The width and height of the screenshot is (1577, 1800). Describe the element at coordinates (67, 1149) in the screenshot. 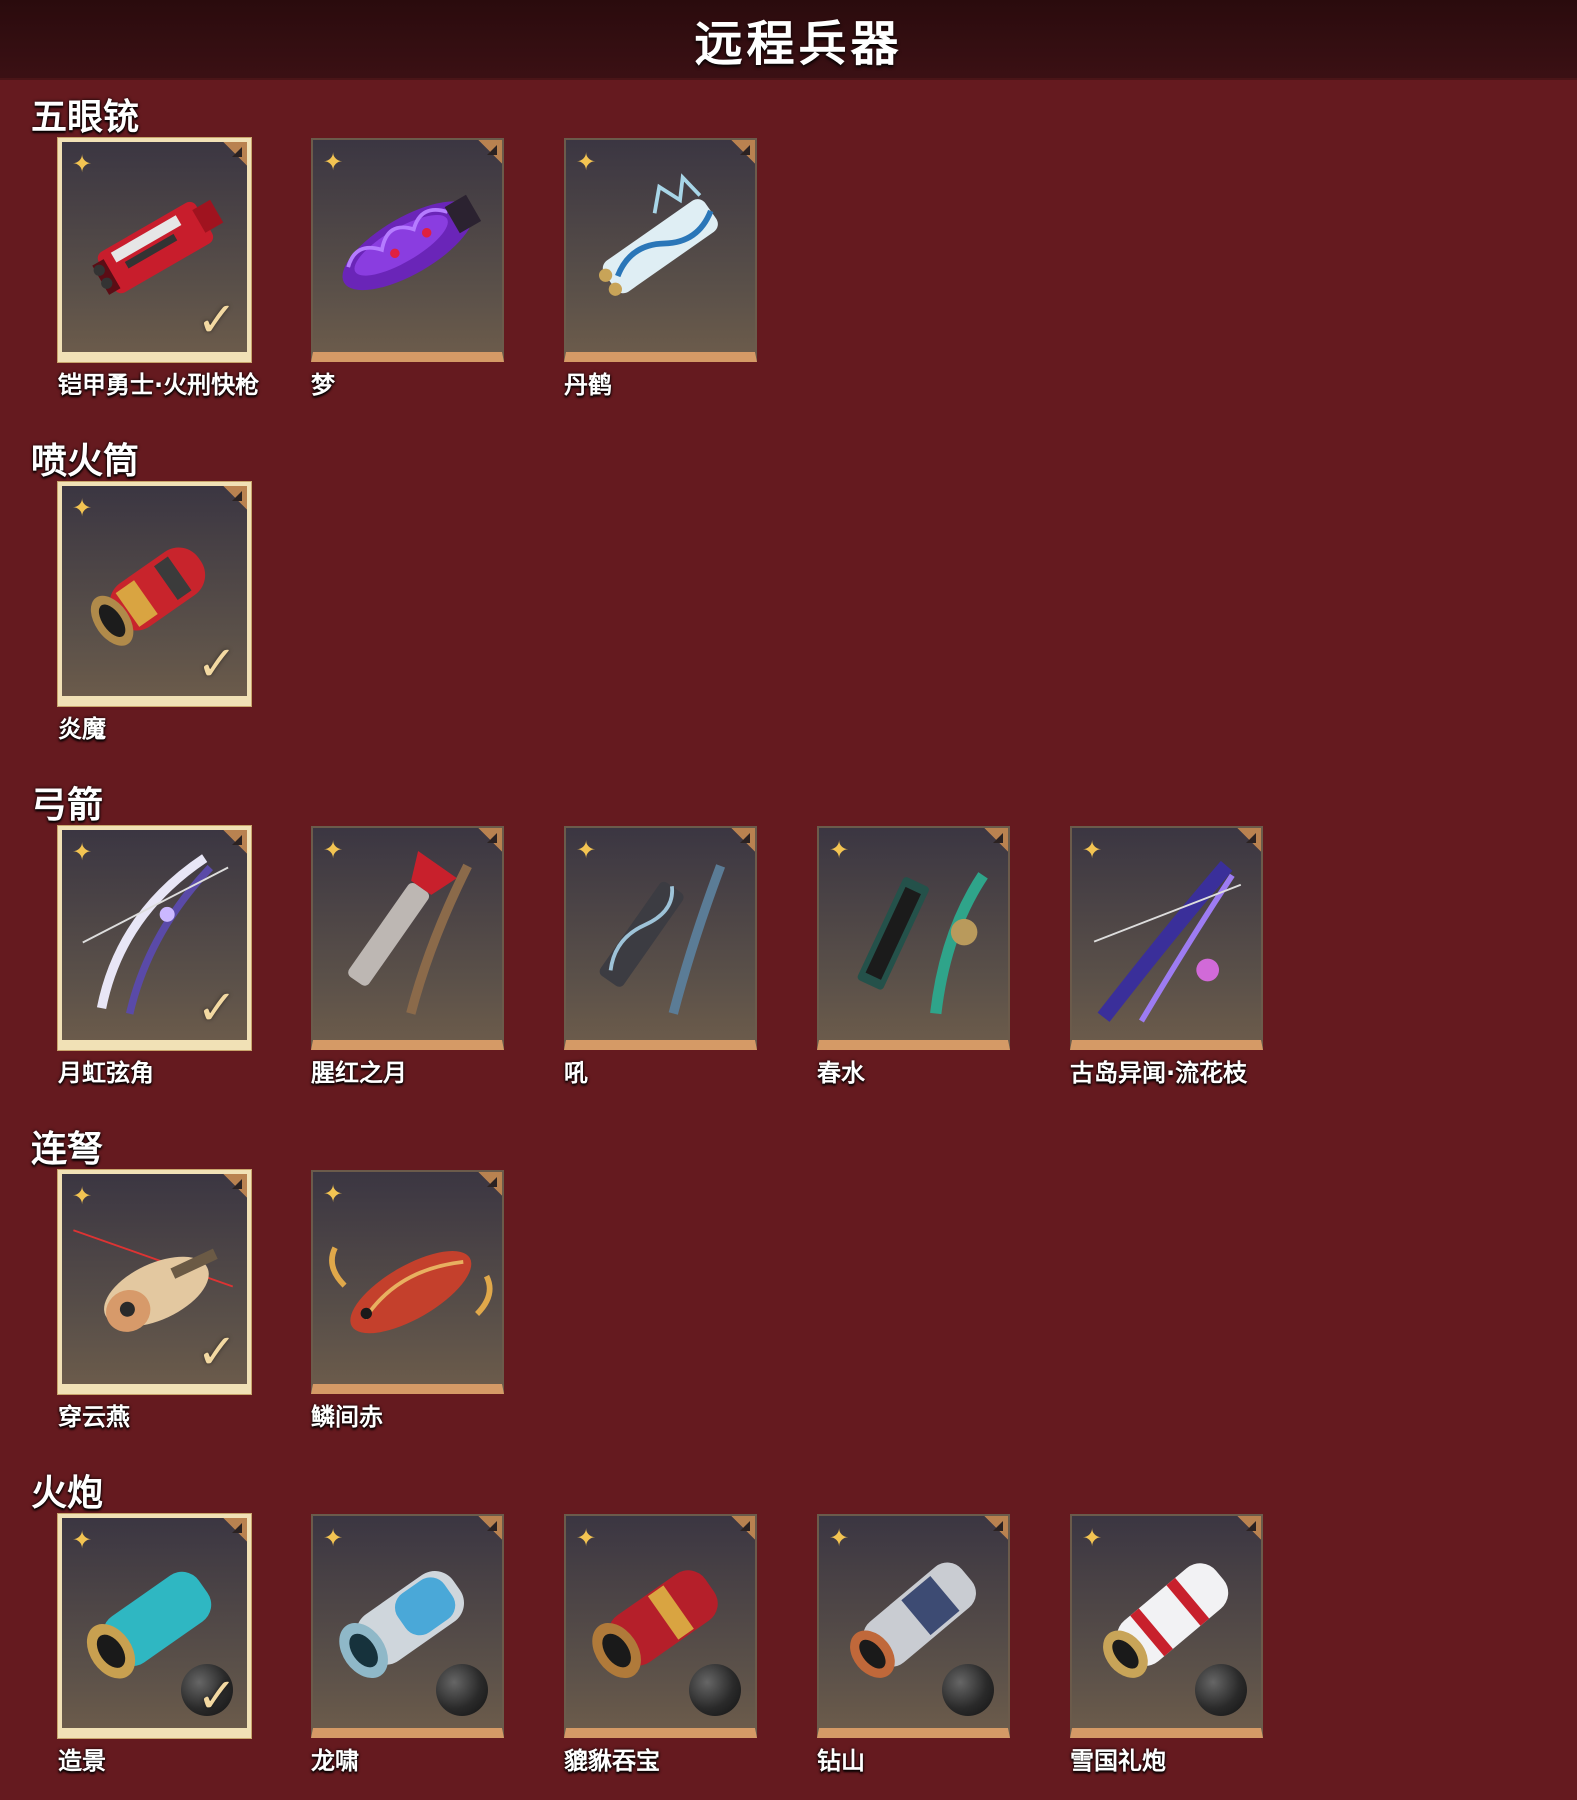

I see `section-title-liannu: 连弩` at that location.